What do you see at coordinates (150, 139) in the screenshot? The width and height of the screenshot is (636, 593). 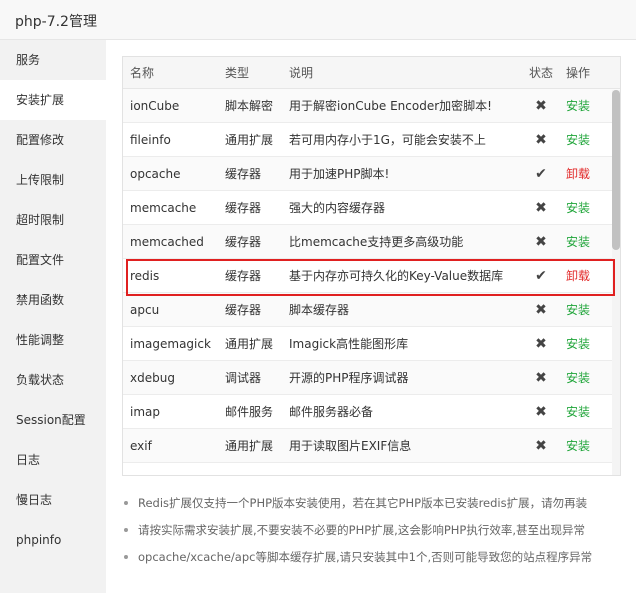 I see `extension-name: fileinfo` at bounding box center [150, 139].